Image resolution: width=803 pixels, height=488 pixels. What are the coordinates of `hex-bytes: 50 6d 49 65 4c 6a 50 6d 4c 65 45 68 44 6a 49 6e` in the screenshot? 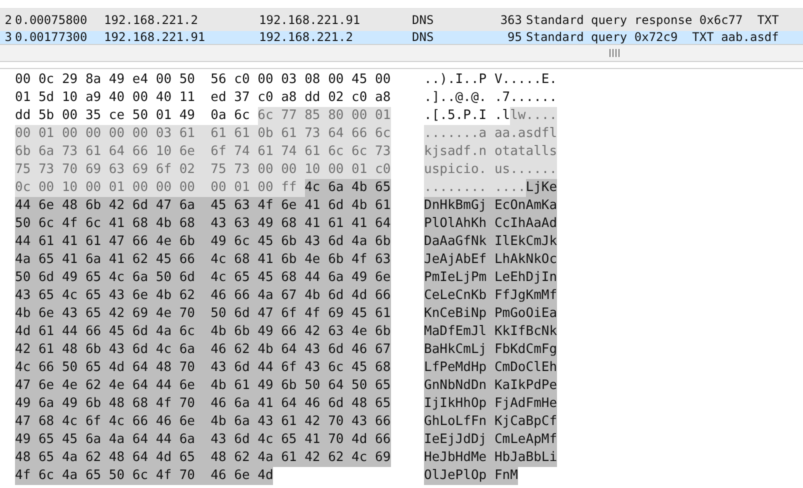 It's located at (203, 278).